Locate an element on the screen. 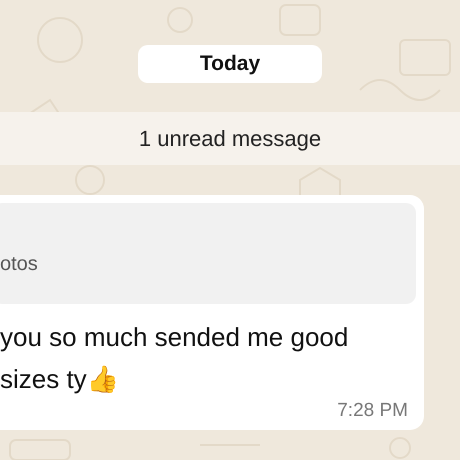 This screenshot has height=460, width=460. message-text: you so much sended me good sizes ty👍 is located at coordinates (174, 358).